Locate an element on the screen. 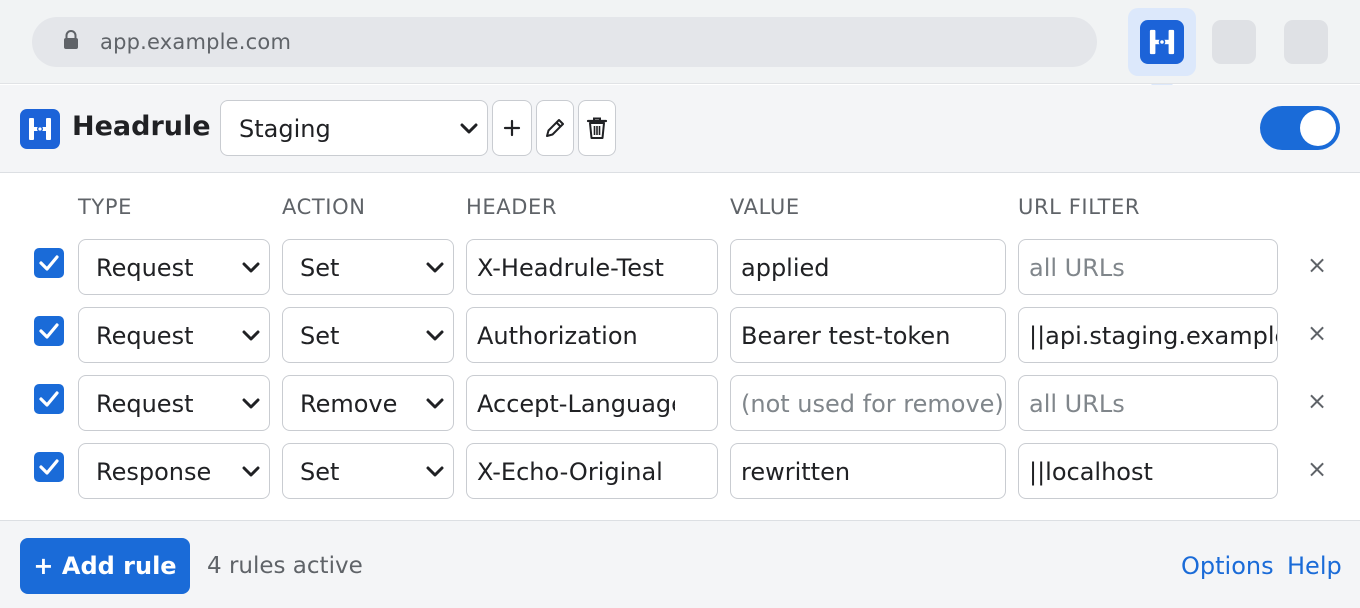 The image size is (1360, 608). rule-url-filter-text: ||api.staging.example is located at coordinates (1153, 336).